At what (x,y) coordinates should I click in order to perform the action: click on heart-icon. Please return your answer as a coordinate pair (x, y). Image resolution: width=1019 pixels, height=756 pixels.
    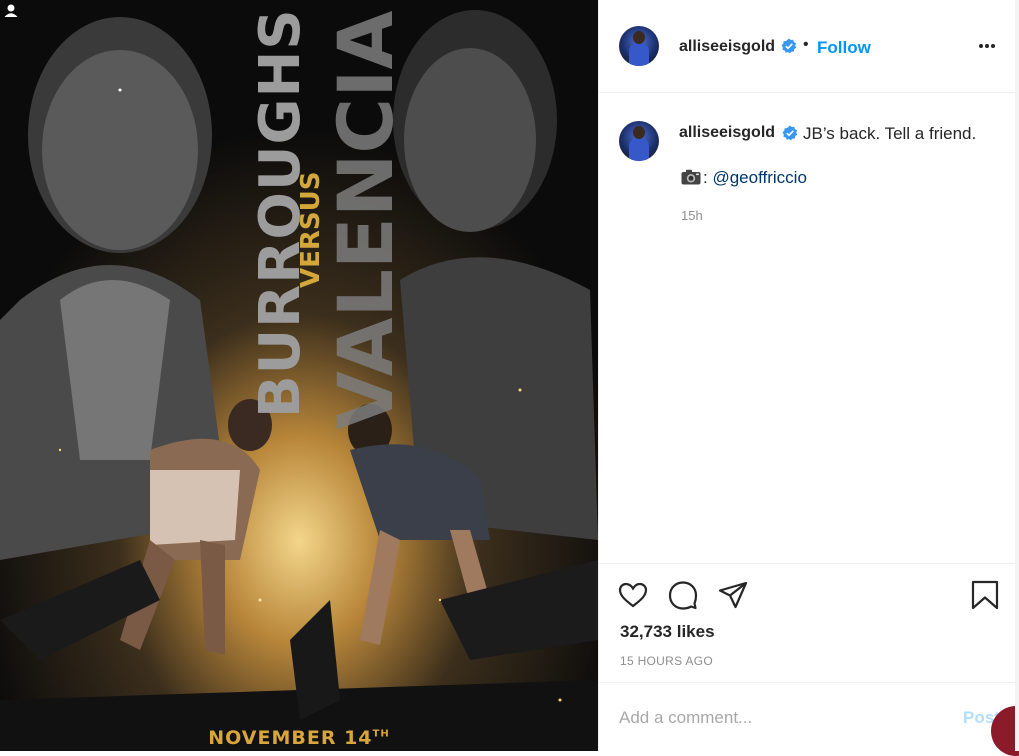
    Looking at the image, I should click on (633, 595).